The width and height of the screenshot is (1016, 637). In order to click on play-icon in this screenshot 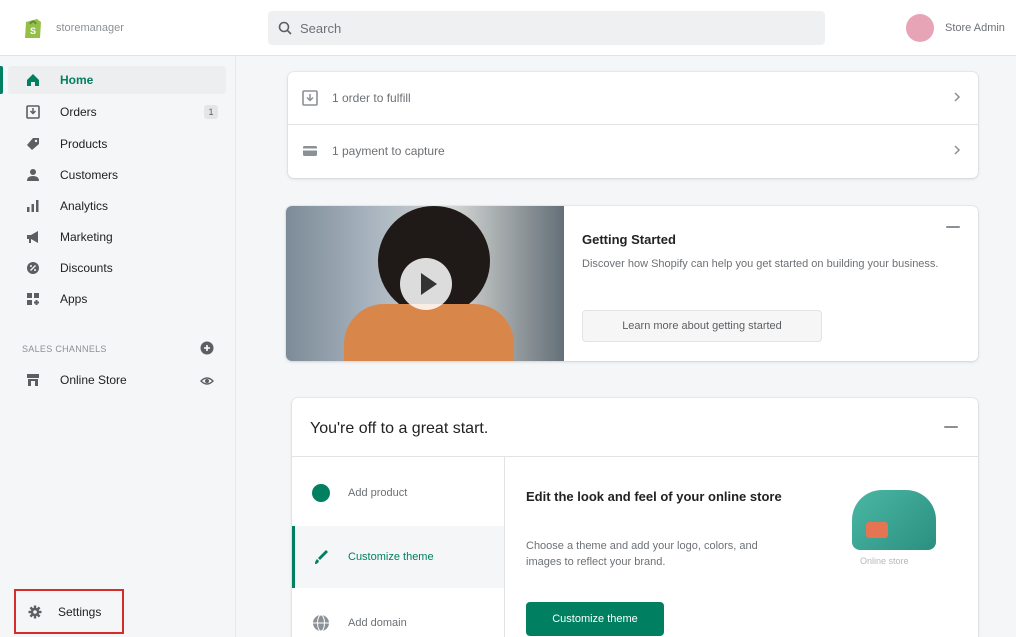, I will do `click(426, 284)`.